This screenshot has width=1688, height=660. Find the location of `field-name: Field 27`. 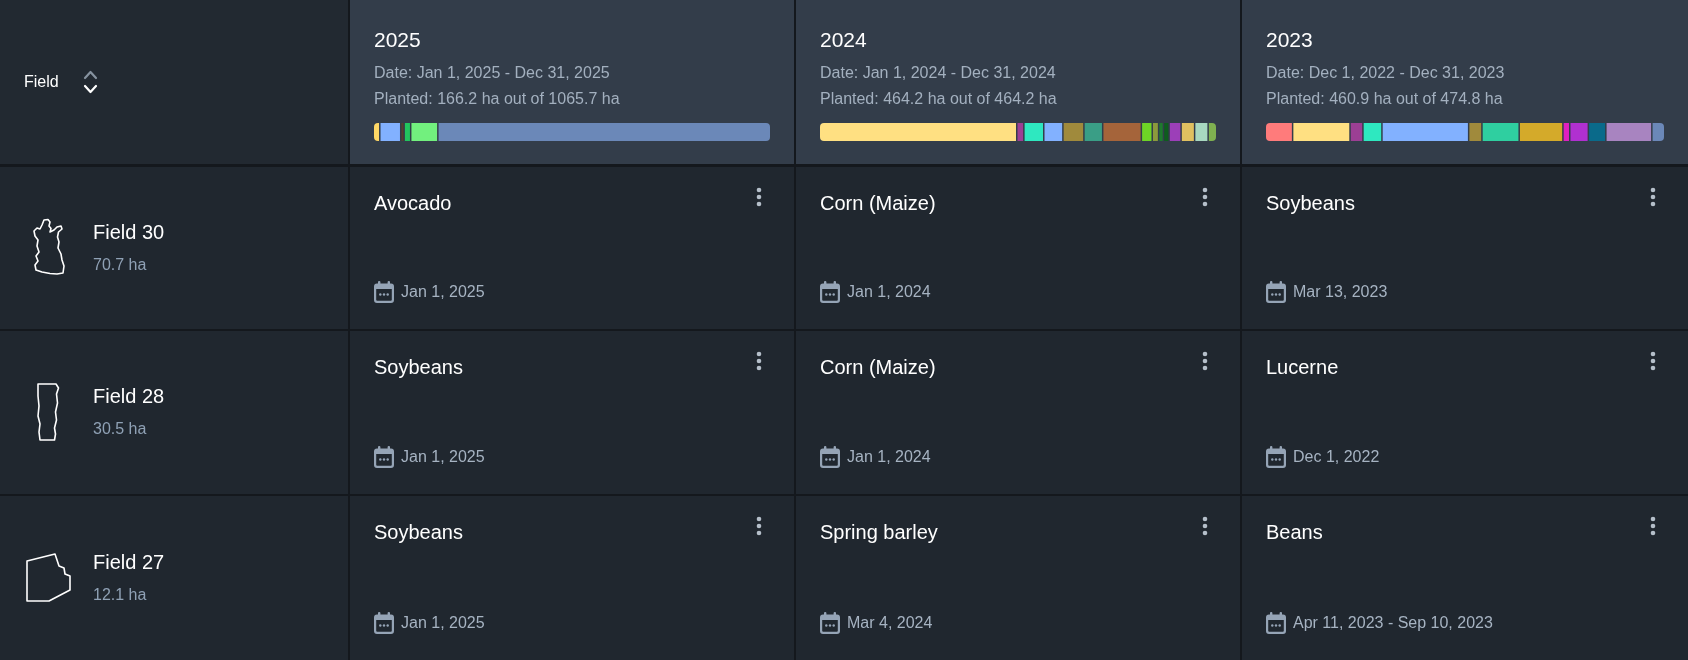

field-name: Field 27 is located at coordinates (129, 561).